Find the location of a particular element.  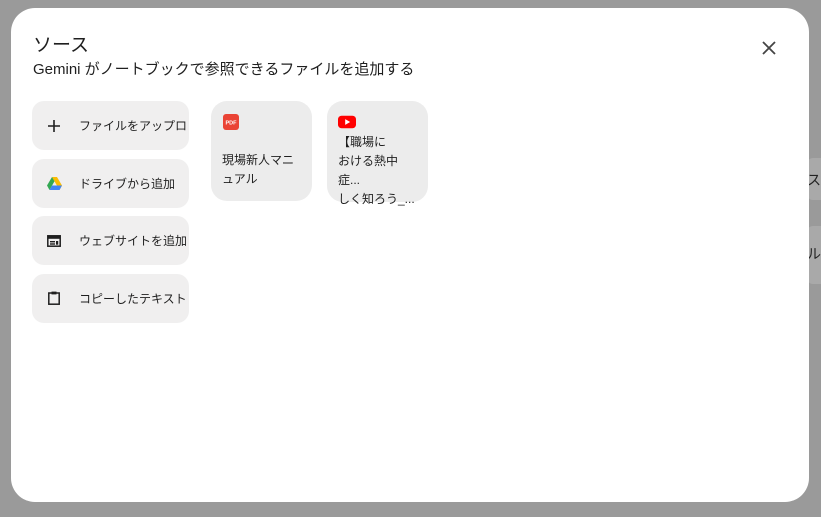

close-icon is located at coordinates (769, 48).